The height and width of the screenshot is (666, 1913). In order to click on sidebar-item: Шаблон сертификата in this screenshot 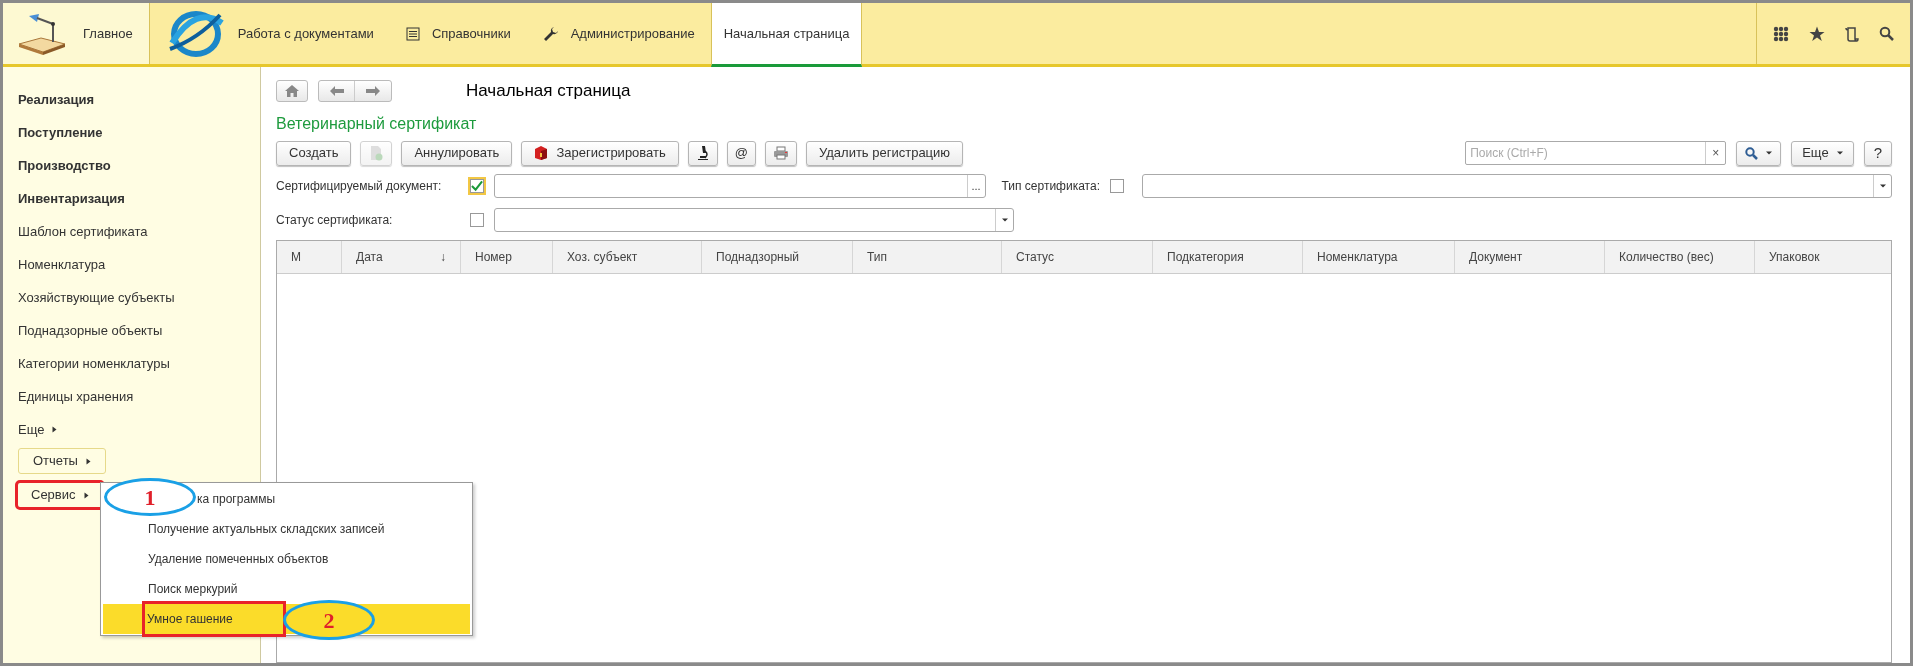, I will do `click(83, 231)`.